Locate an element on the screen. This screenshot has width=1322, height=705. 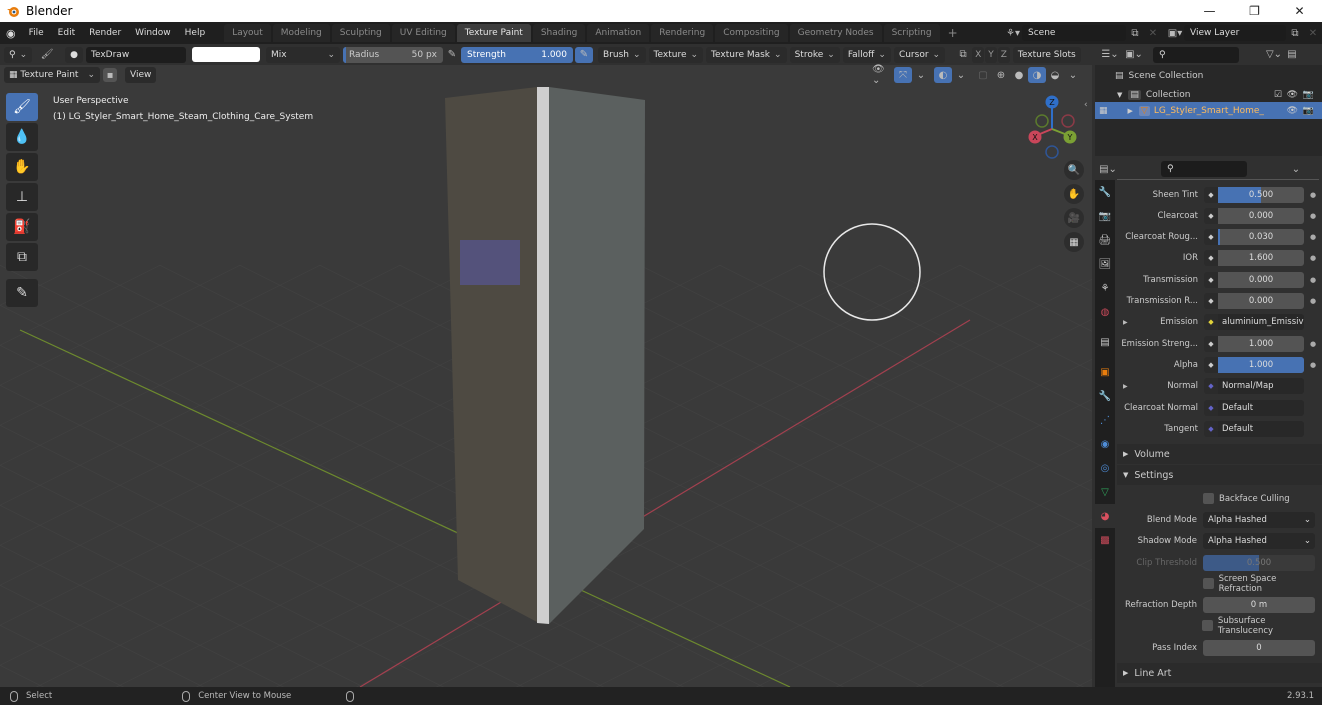
scene-tab-icon: ⚘ is located at coordinates (1105, 288).